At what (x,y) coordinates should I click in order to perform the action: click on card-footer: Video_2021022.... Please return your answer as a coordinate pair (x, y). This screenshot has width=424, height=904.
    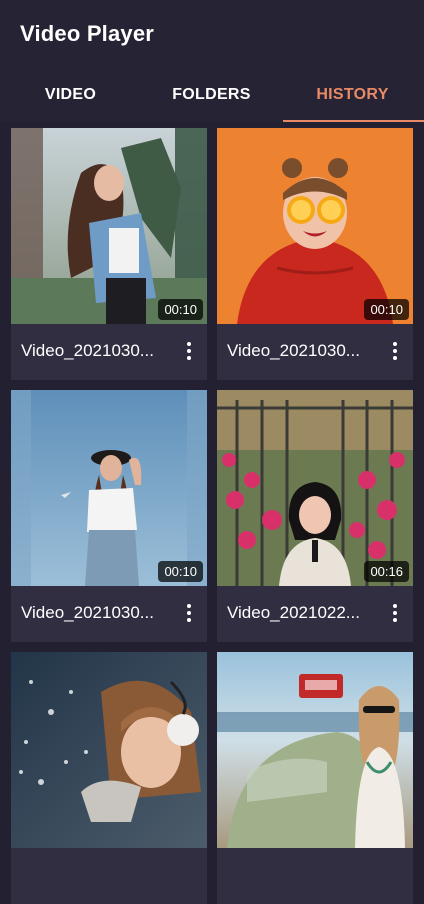
    Looking at the image, I should click on (315, 614).